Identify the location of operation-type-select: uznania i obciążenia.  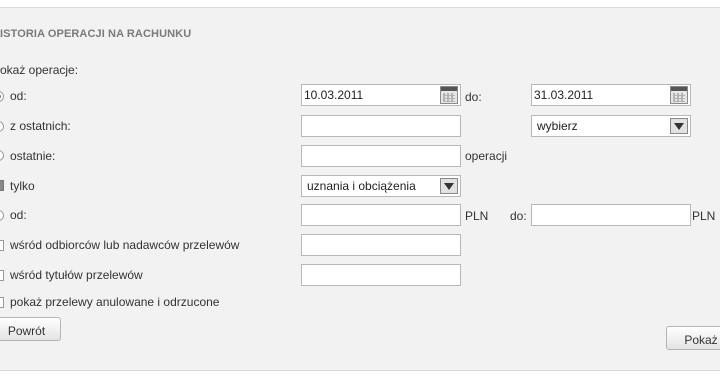
(381, 186).